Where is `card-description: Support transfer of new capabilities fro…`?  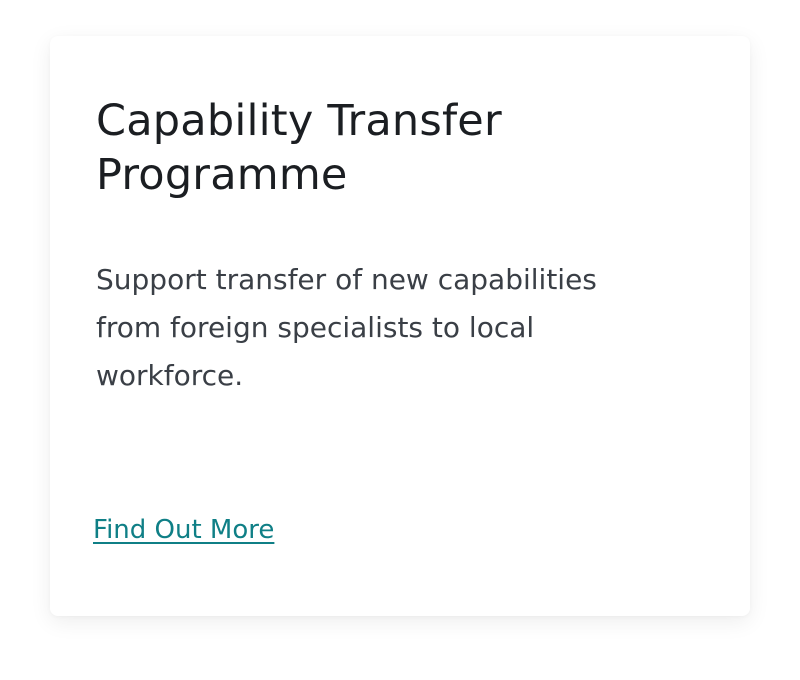 card-description: Support transfer of new capabilities fro… is located at coordinates (346, 327).